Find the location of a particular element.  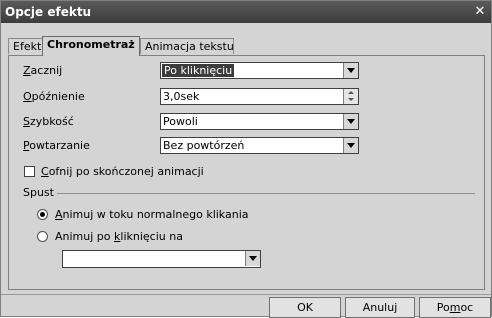

close-icon: ✕ is located at coordinates (480, 12).